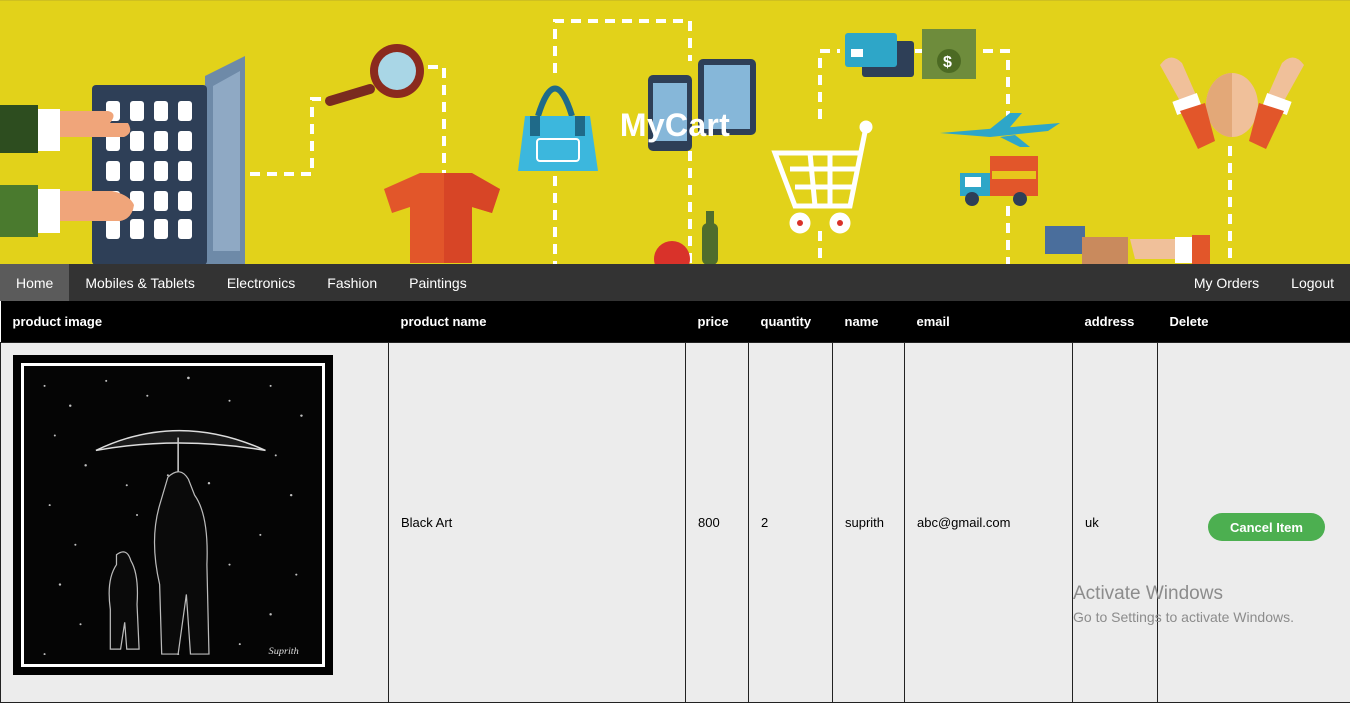 Image resolution: width=1350 pixels, height=703 pixels. I want to click on header-name: name, so click(869, 321).